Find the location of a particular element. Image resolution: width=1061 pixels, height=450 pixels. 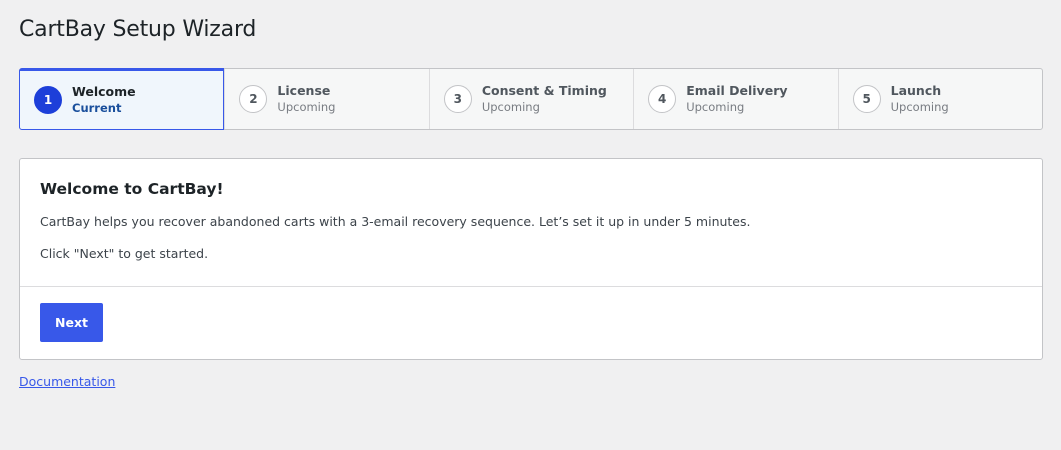

step-launch: 5 Launch Upcoming is located at coordinates (939, 99).